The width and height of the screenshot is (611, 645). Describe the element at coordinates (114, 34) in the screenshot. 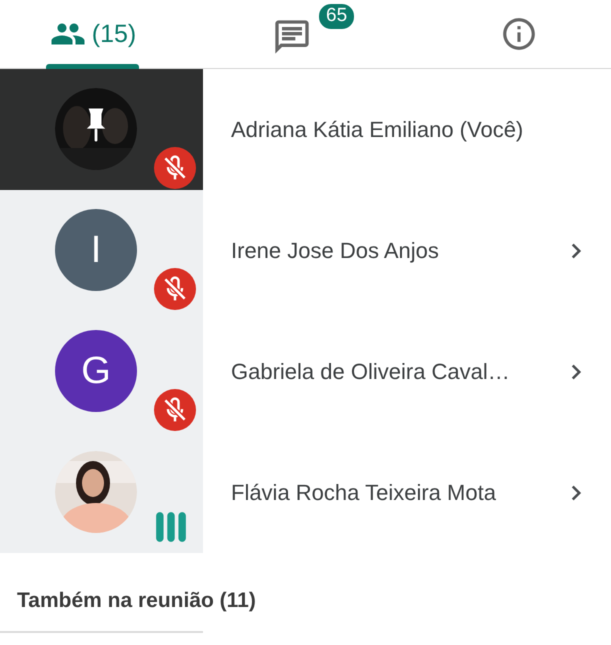

I see `participant-count: (15)` at that location.